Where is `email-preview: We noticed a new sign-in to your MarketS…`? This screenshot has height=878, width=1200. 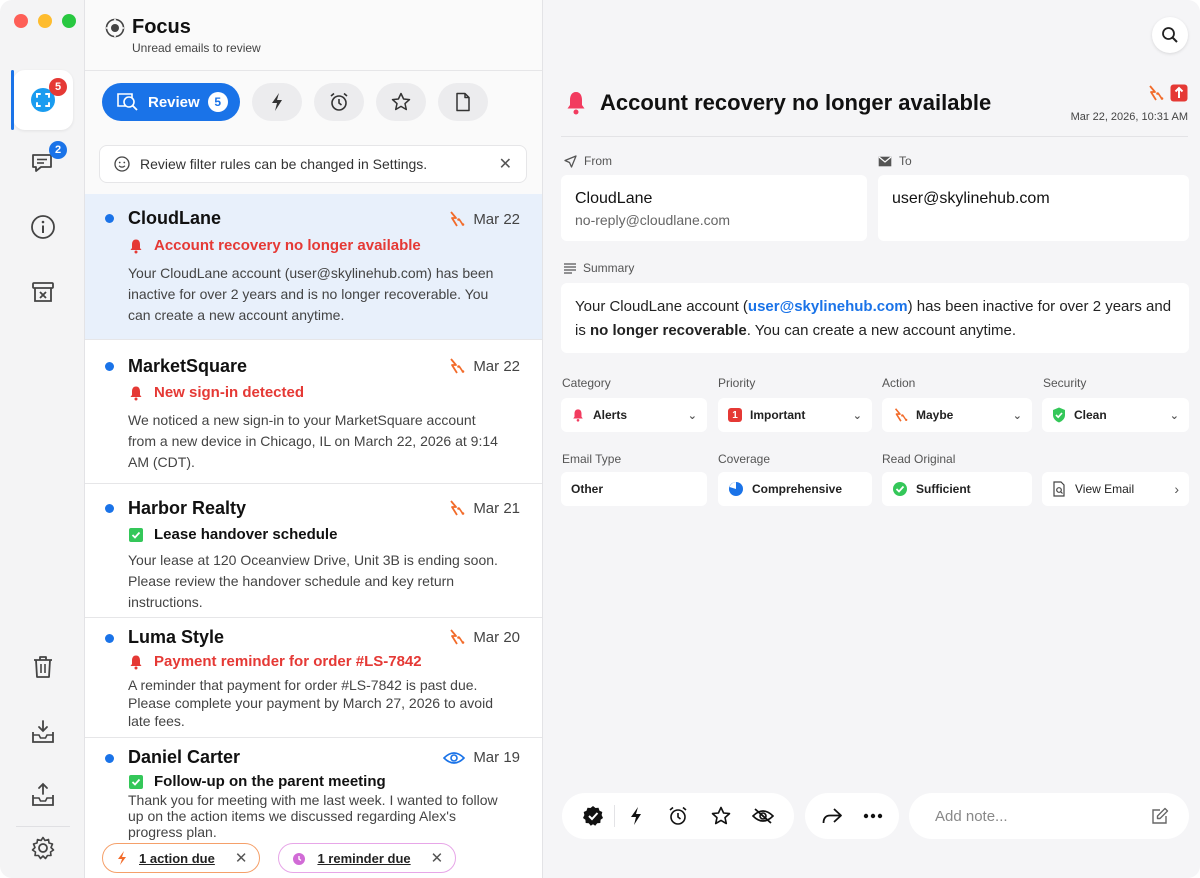 email-preview: We noticed a new sign-in to your MarketS… is located at coordinates (313, 441).